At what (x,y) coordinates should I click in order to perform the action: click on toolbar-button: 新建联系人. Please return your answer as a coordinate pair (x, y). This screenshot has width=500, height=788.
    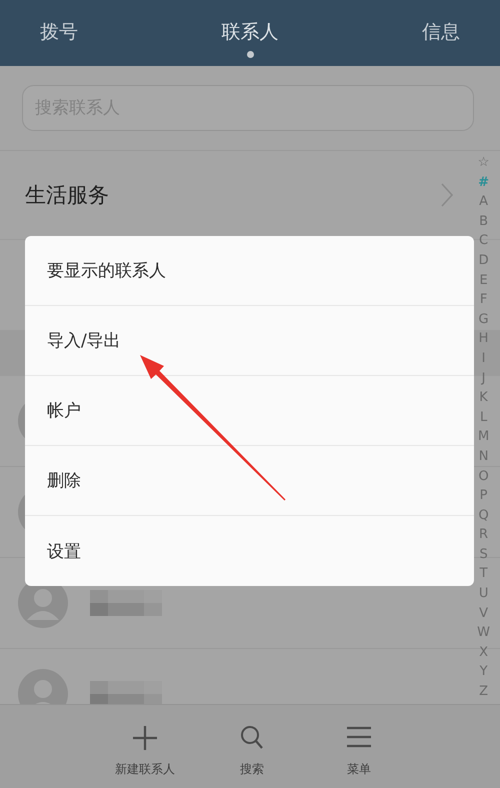
    Looking at the image, I should click on (145, 746).